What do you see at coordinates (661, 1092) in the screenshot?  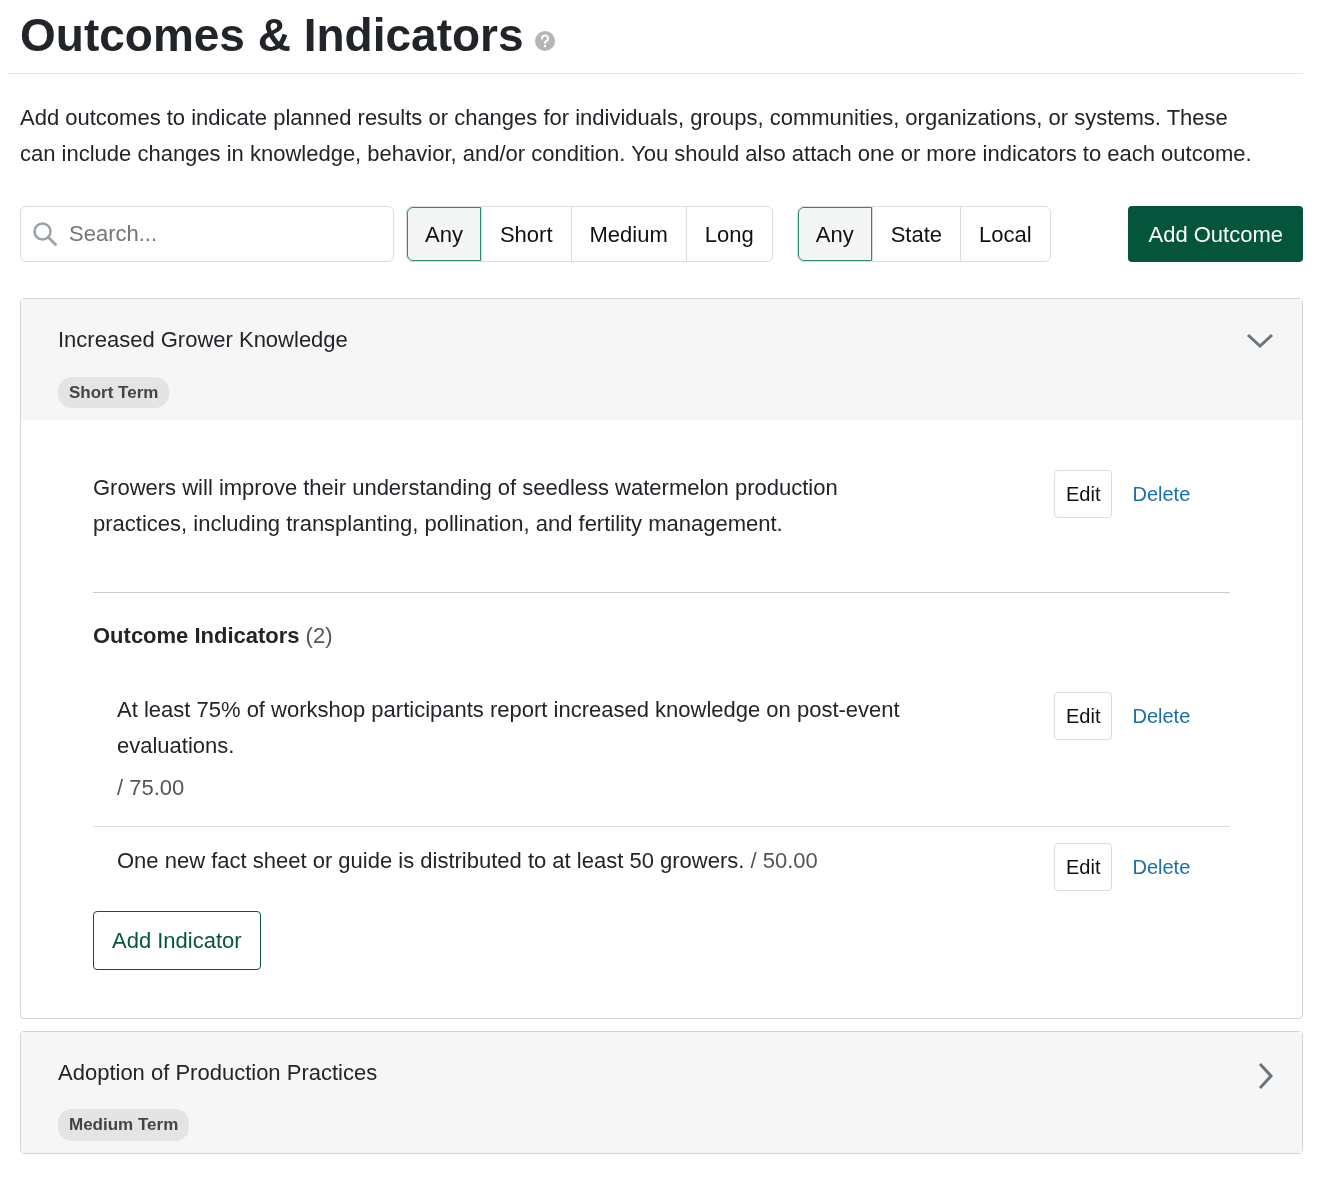 I see `outcome-header: Adoption of Production Practices Medium Term` at bounding box center [661, 1092].